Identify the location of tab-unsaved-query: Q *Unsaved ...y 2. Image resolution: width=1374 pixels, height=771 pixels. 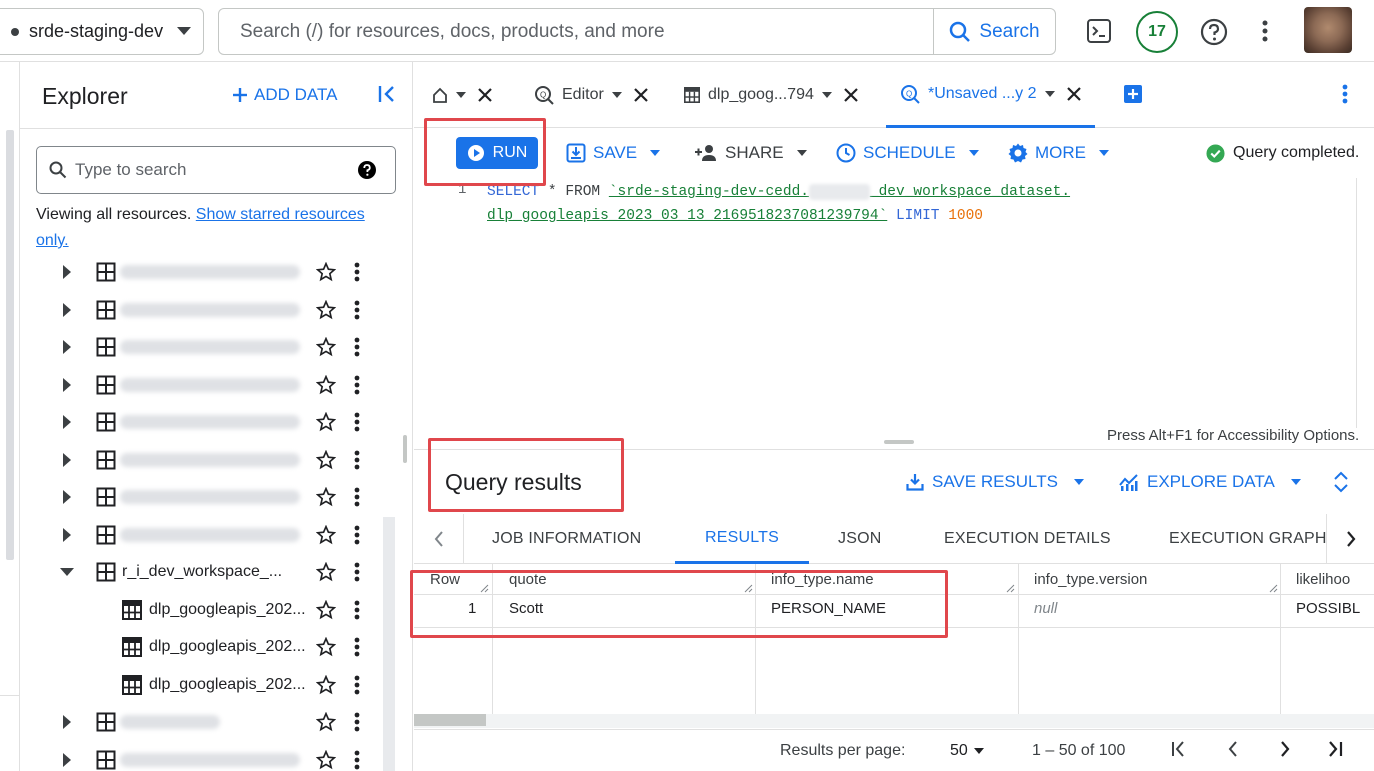
(990, 95).